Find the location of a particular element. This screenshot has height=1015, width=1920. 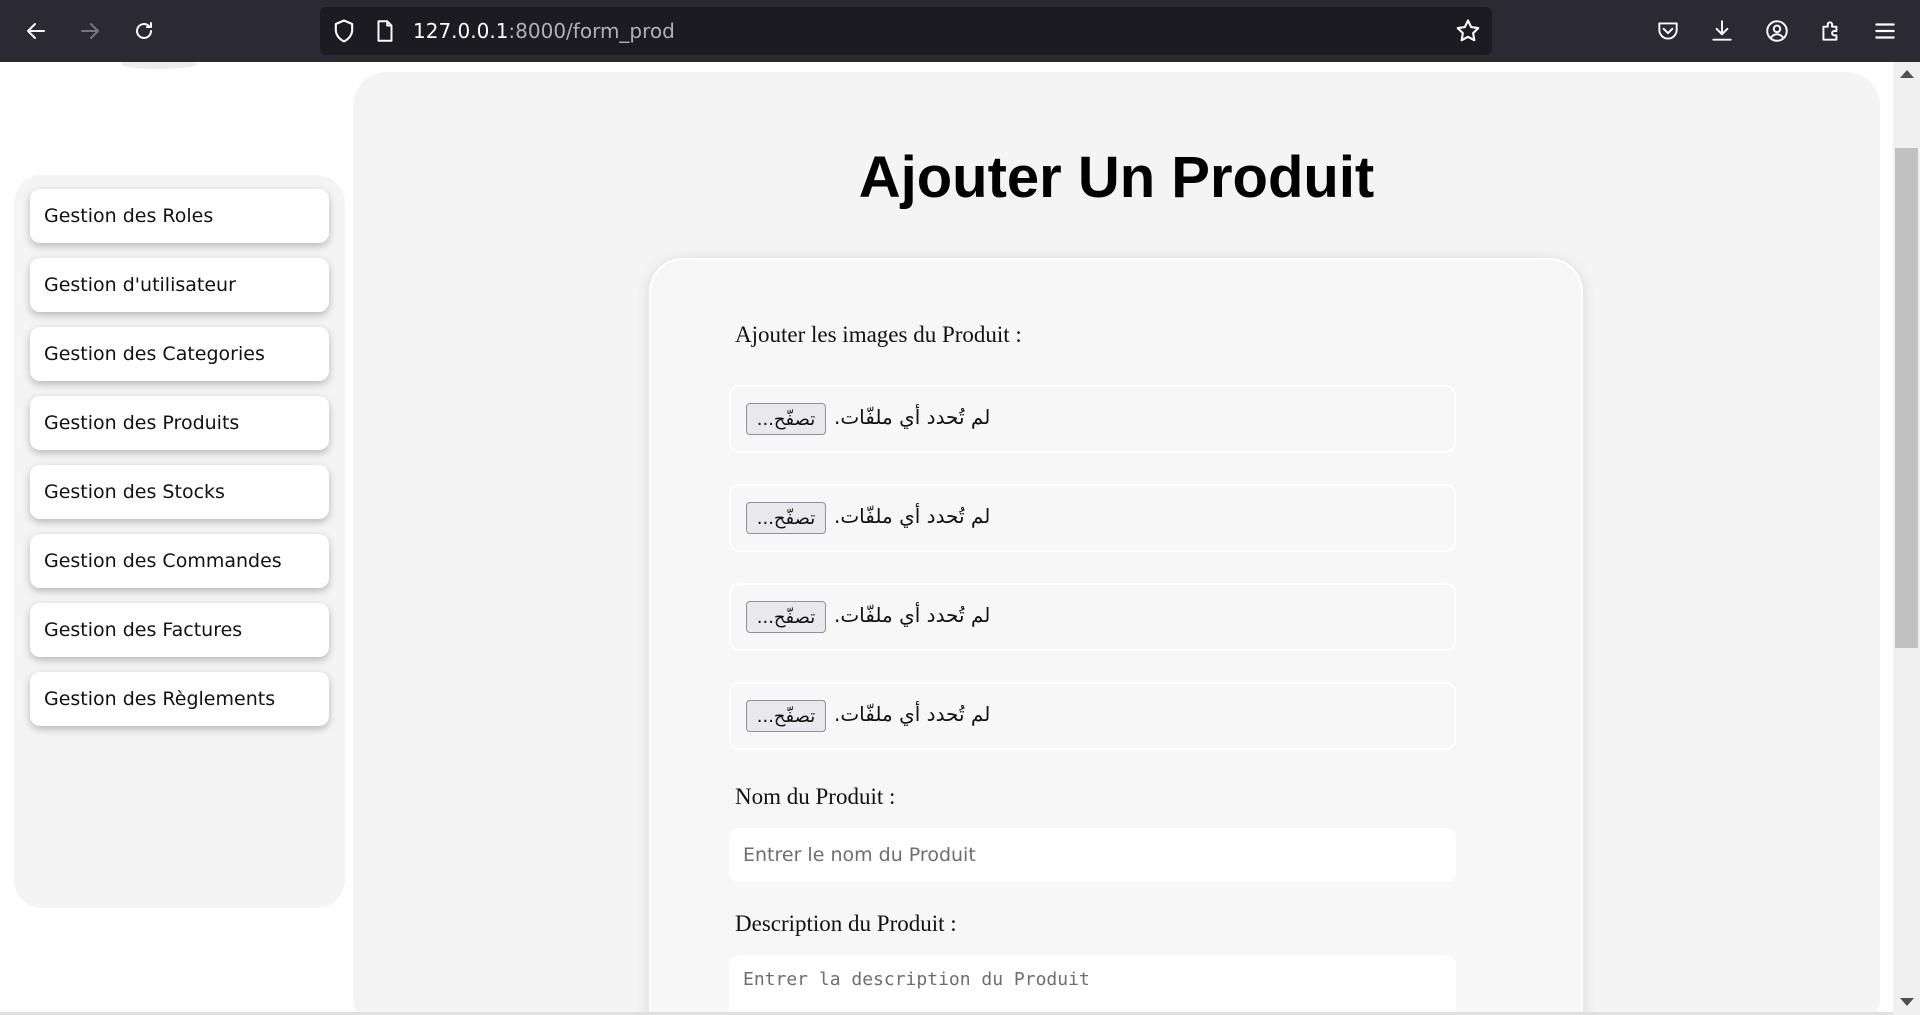

scroll-thumb is located at coordinates (1906, 398).